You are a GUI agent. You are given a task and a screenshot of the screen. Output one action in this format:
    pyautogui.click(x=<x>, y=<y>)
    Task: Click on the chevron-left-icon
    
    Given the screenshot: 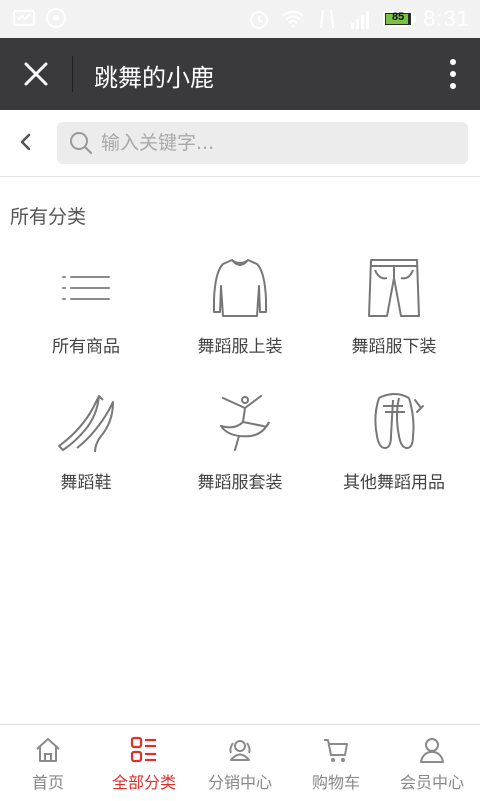 What is the action you would take?
    pyautogui.click(x=26, y=142)
    